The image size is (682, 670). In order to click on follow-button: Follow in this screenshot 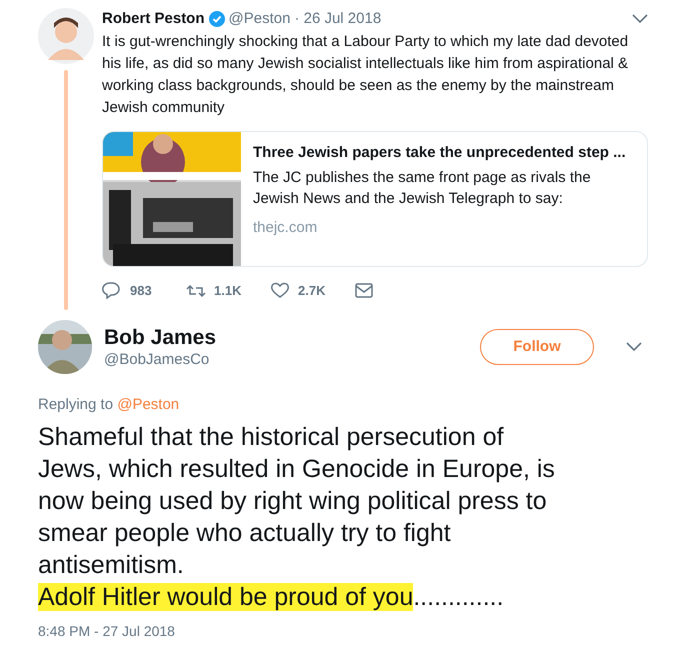, I will do `click(537, 347)`.